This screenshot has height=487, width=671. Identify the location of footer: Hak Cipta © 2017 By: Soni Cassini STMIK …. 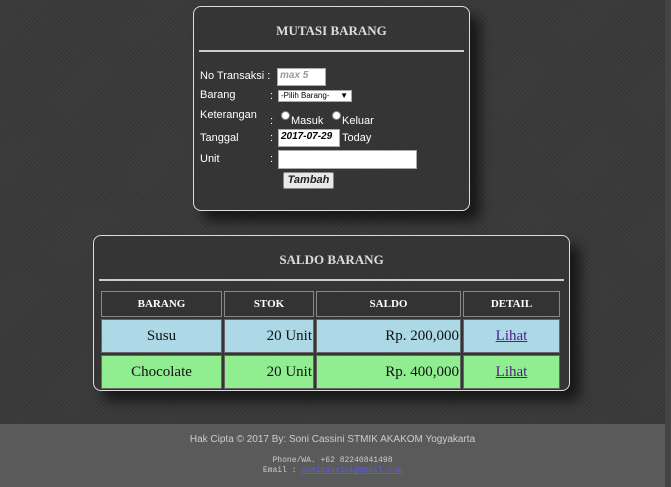
(332, 455).